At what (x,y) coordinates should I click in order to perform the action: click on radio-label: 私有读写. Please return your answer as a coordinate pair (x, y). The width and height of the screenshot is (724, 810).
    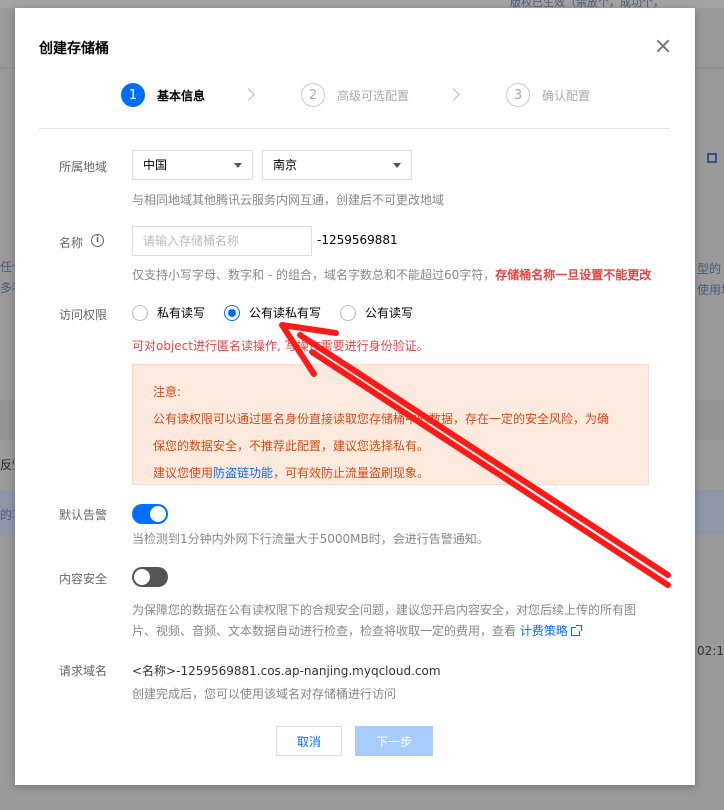
    Looking at the image, I should click on (181, 313).